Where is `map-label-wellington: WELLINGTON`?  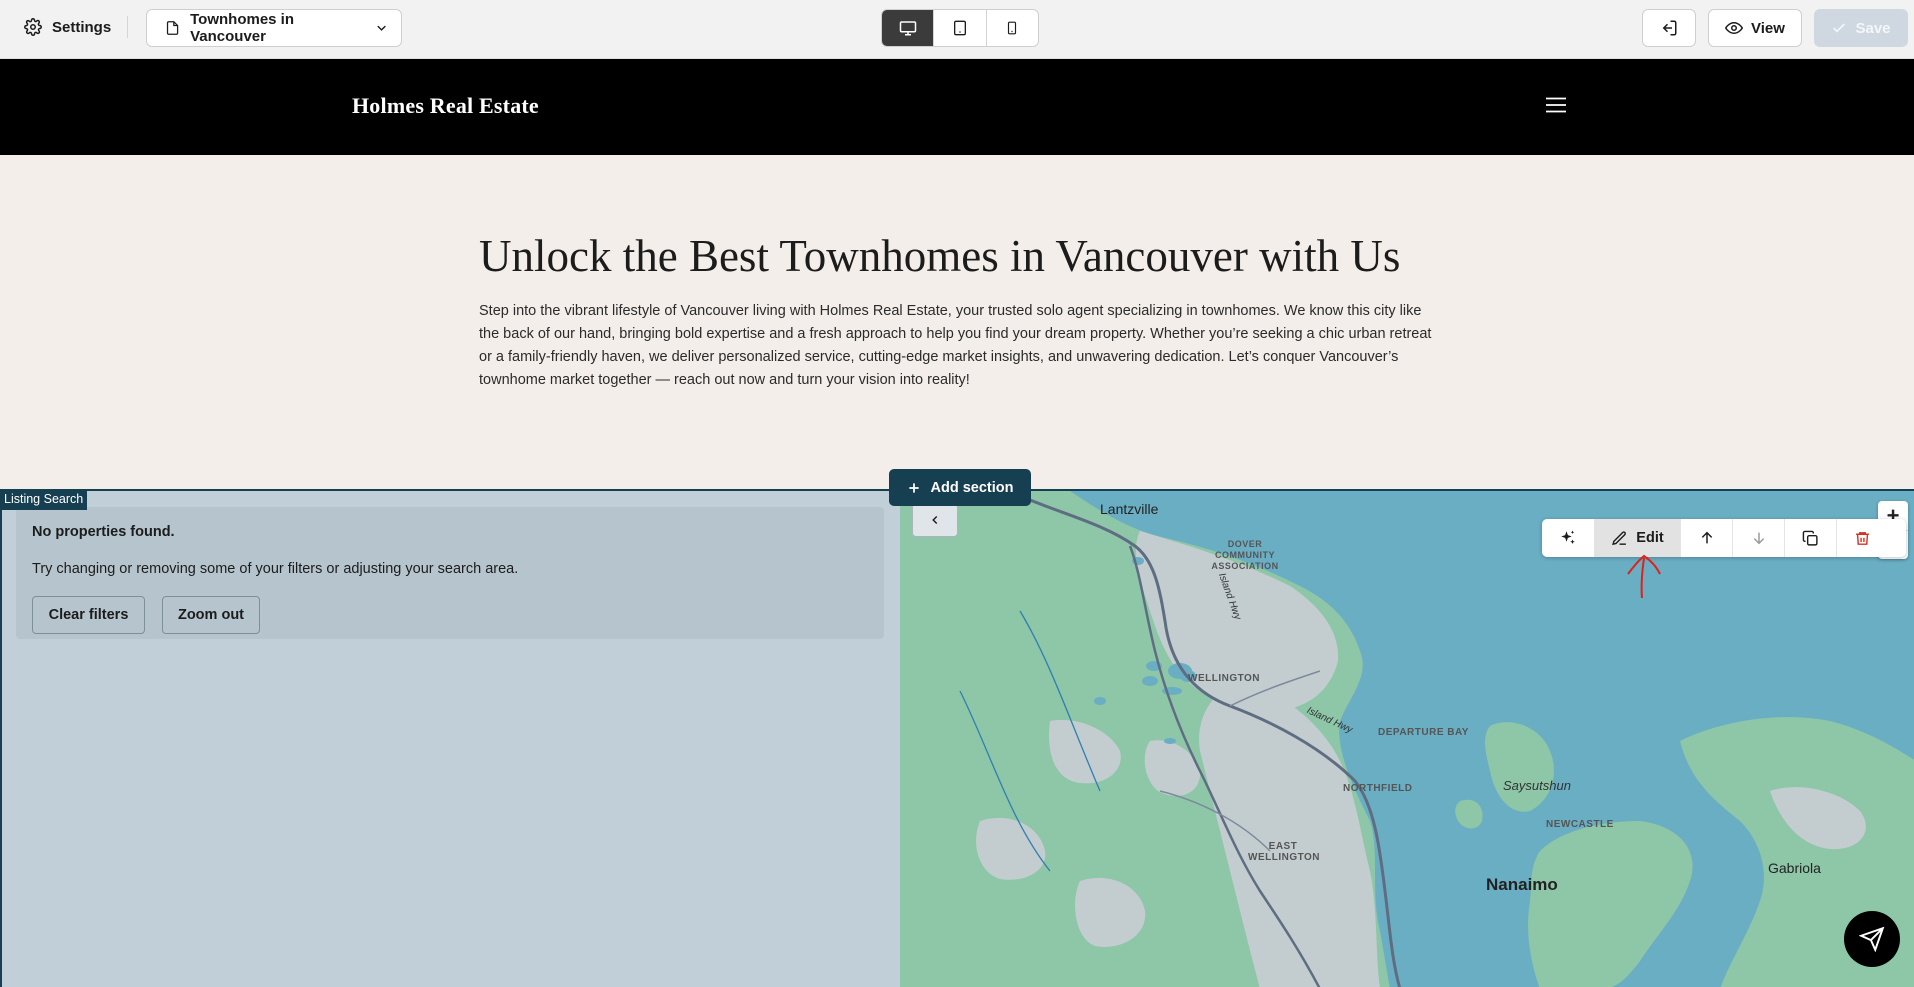 map-label-wellington: WELLINGTON is located at coordinates (1224, 678).